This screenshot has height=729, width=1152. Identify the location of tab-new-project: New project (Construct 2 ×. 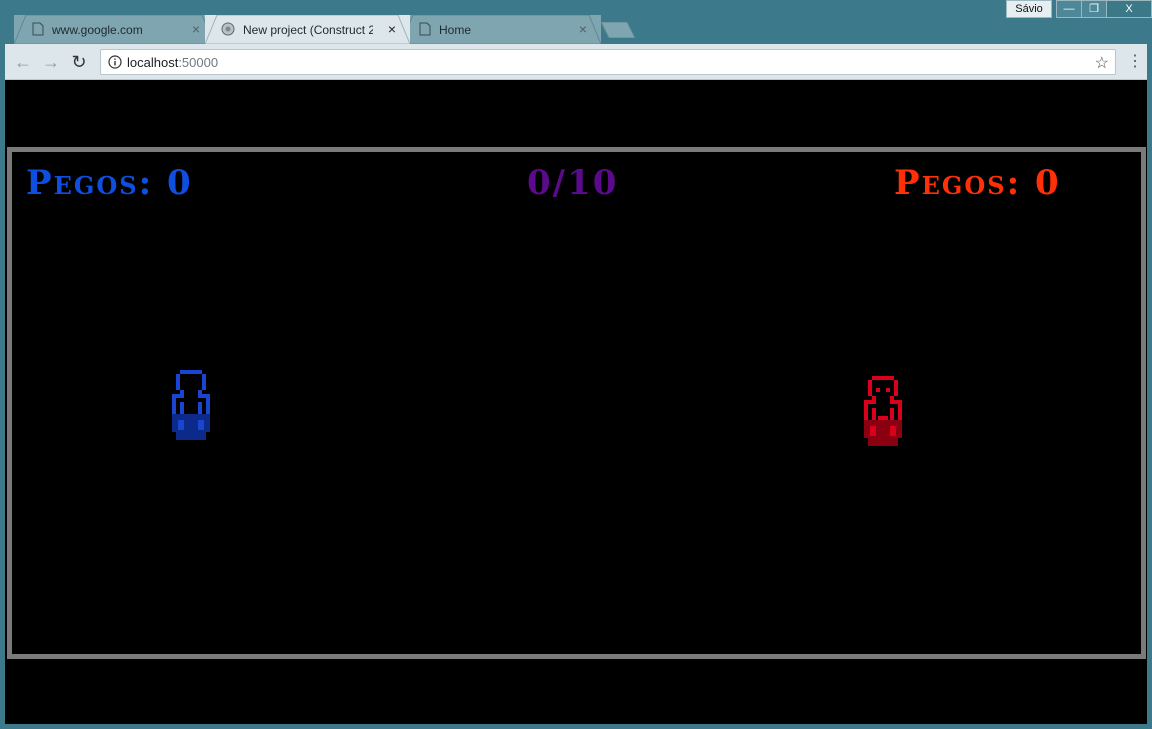
(307, 29).